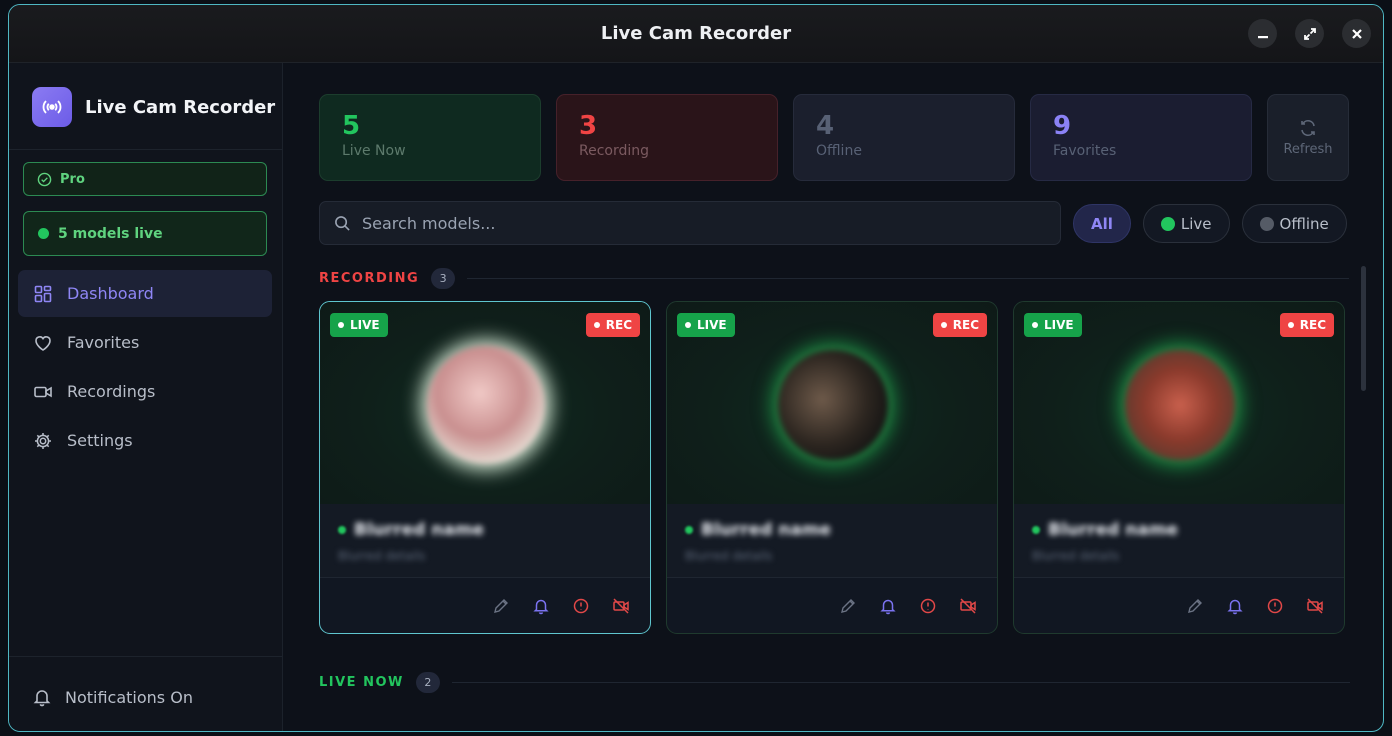 This screenshot has width=1392, height=736. I want to click on refresh-icon, so click(1308, 128).